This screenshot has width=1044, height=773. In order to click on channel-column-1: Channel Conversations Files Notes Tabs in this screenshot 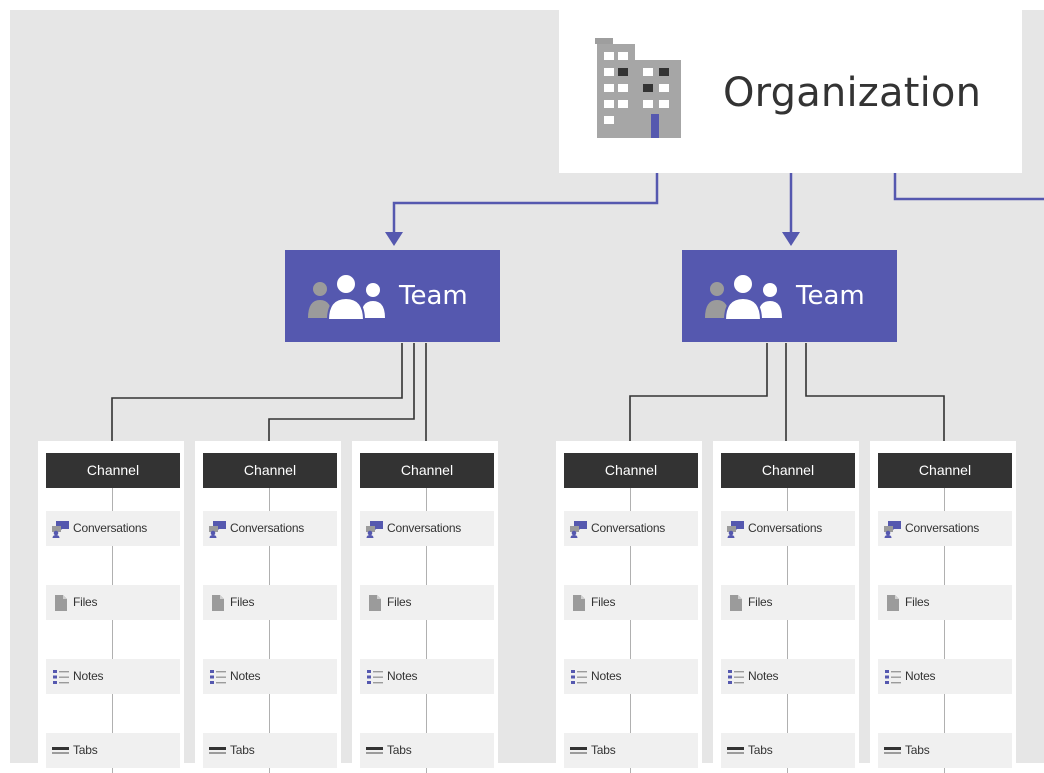, I will do `click(111, 607)`.